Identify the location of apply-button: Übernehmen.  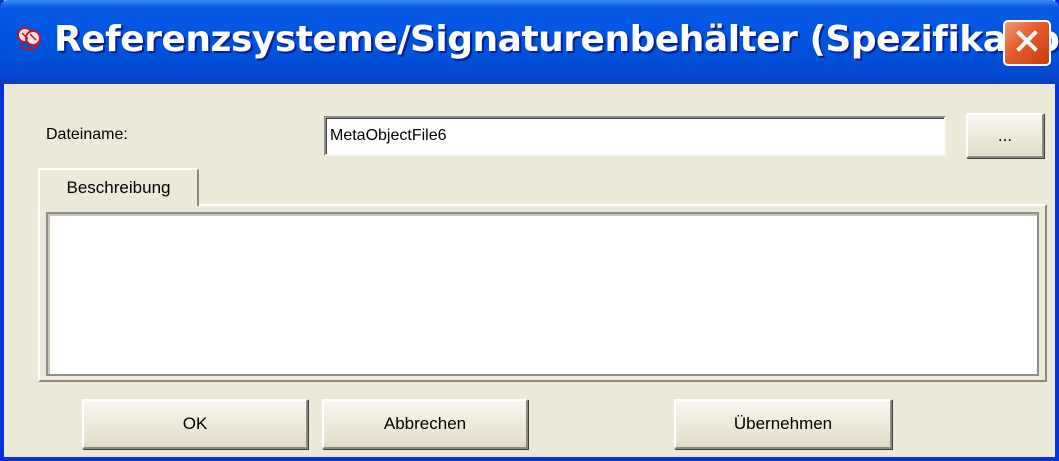
(783, 424).